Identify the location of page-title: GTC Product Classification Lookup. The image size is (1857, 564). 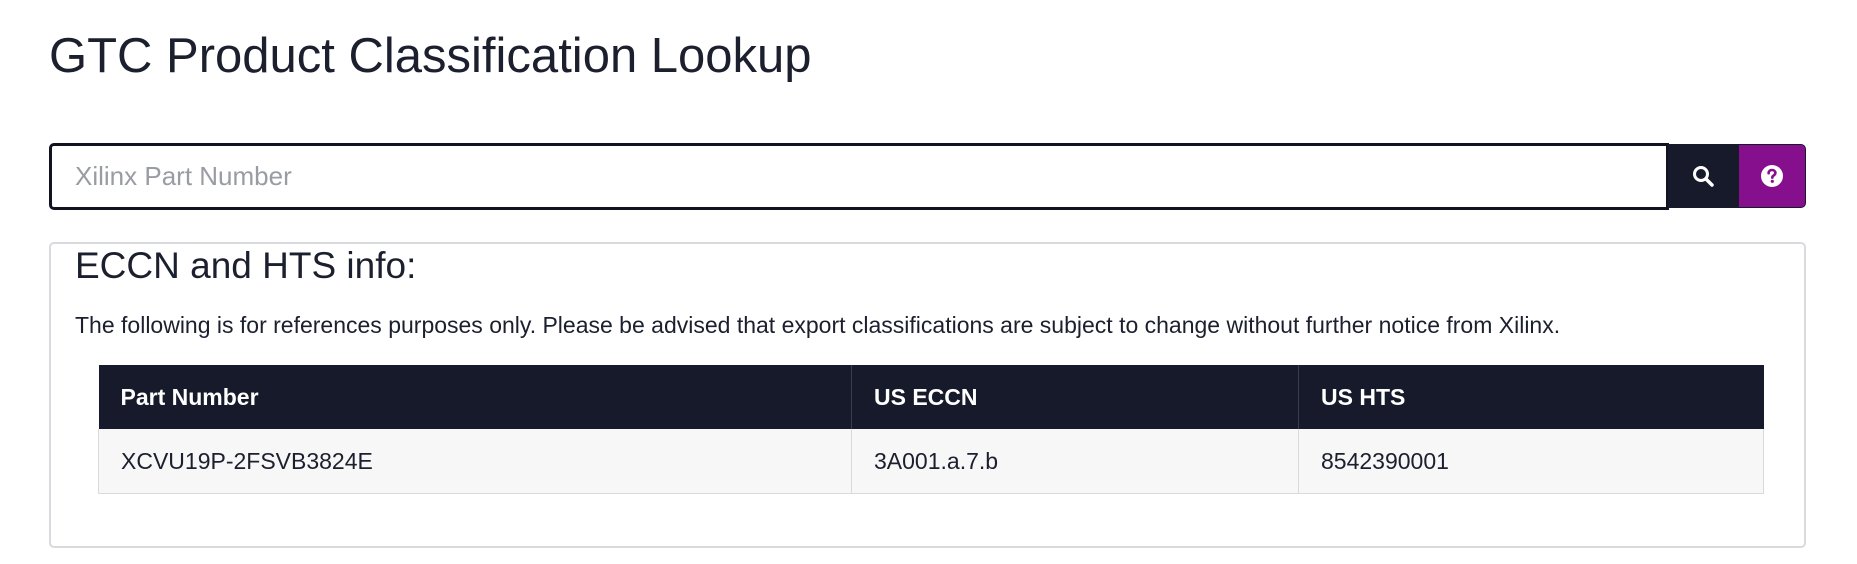
(430, 56).